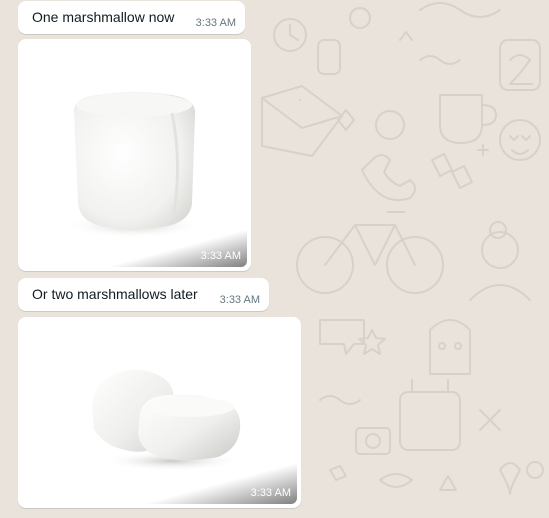 This screenshot has height=518, width=549. What do you see at coordinates (115, 294) in the screenshot?
I see `message-text: Or two marshmallows later` at bounding box center [115, 294].